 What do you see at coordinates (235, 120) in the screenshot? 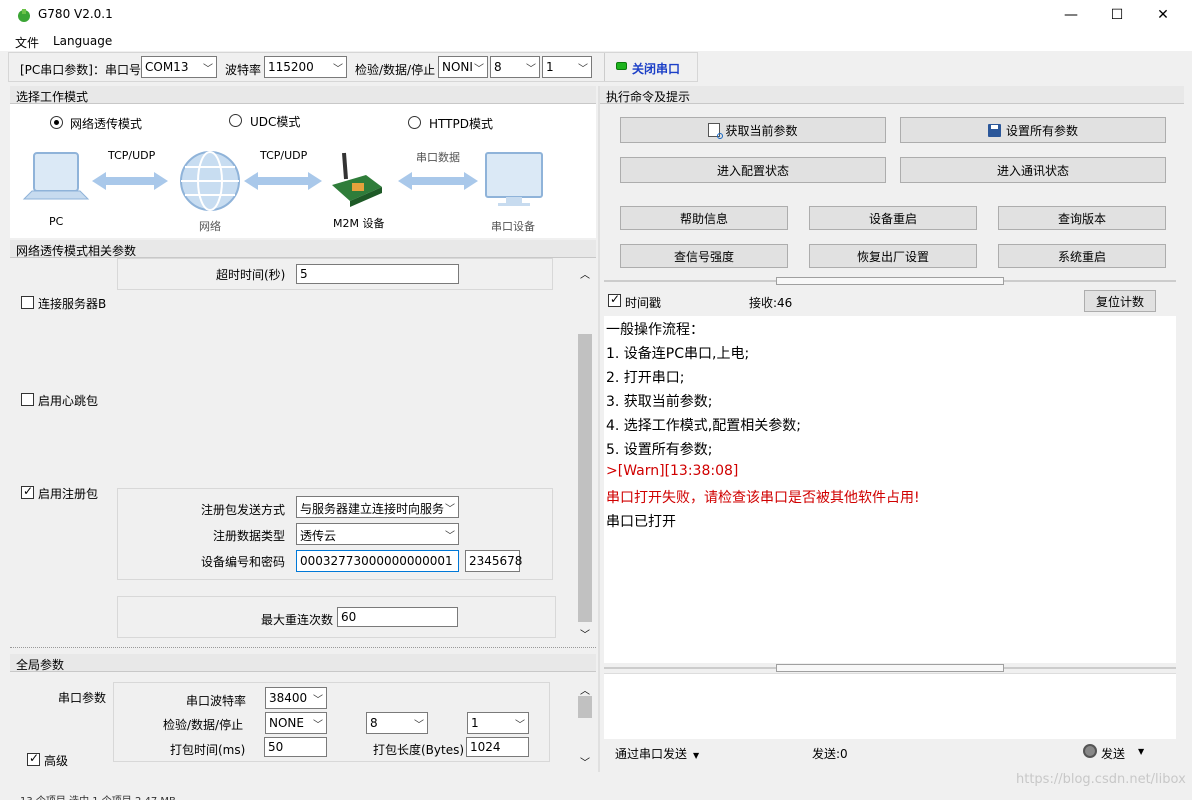
I see `mode-radio-udc` at bounding box center [235, 120].